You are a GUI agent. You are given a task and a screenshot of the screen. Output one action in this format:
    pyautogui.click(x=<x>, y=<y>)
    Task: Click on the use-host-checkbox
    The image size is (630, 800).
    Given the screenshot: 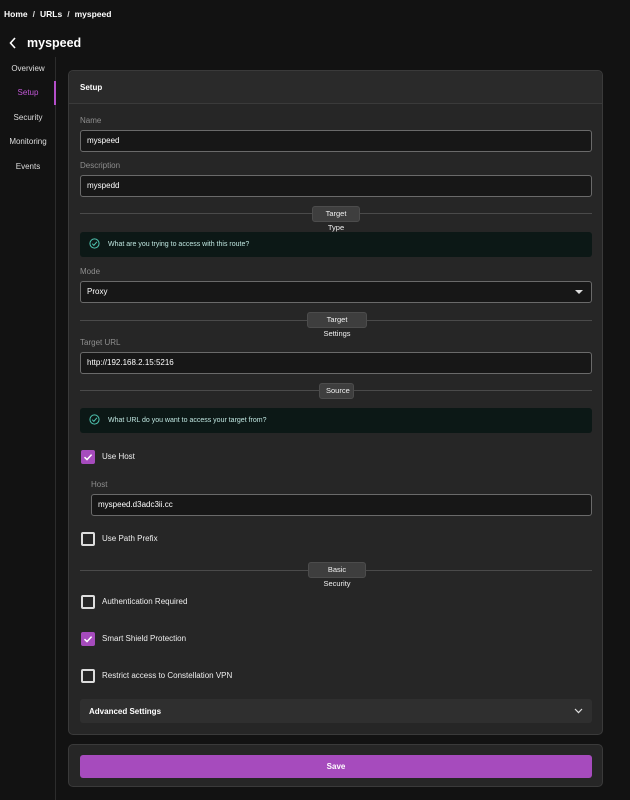 What is the action you would take?
    pyautogui.click(x=88, y=457)
    